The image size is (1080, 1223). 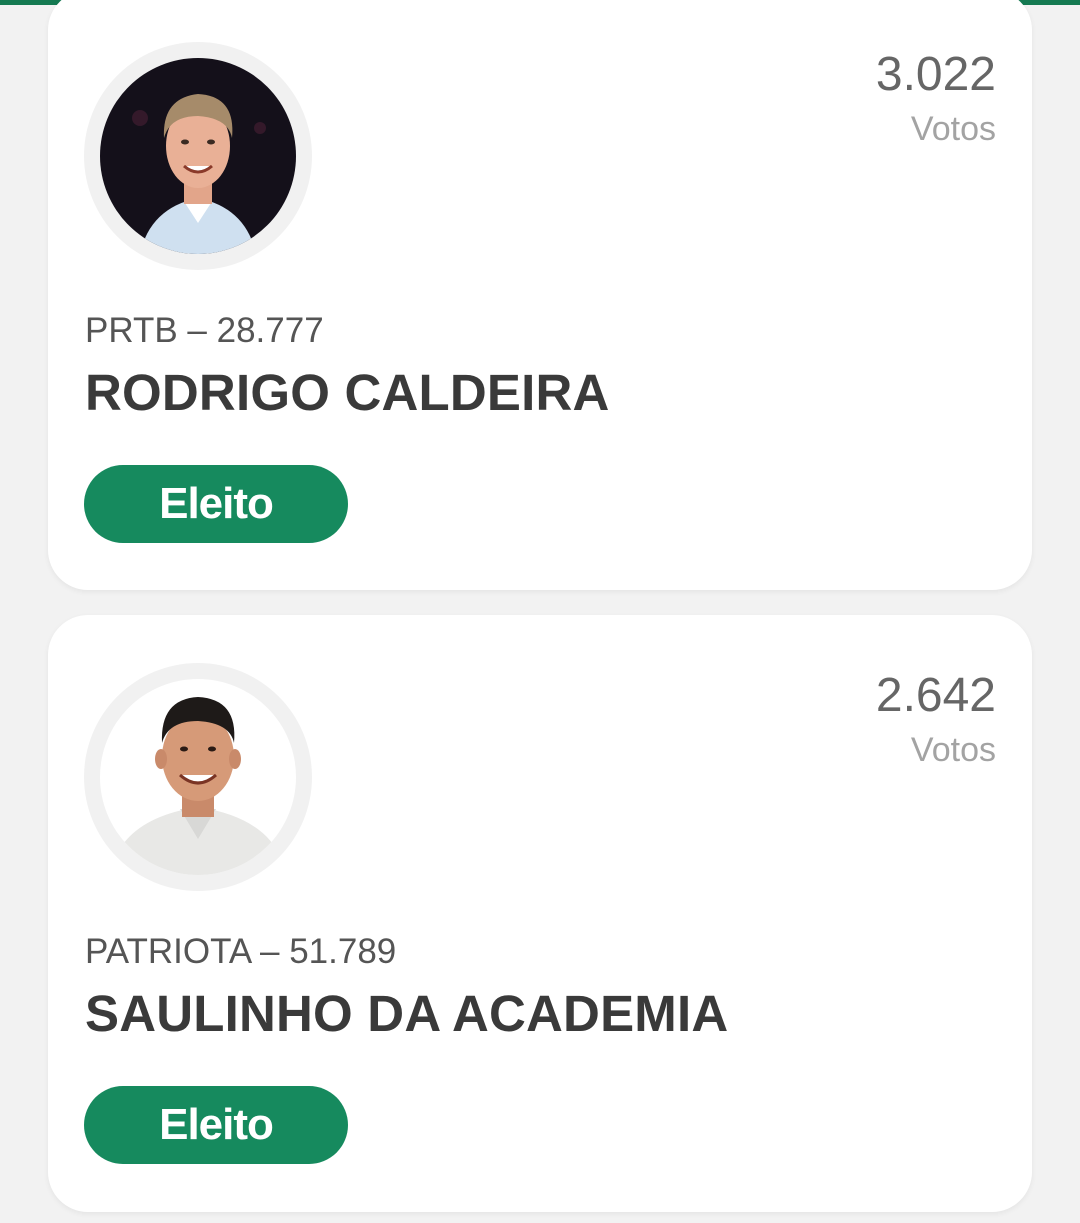 I want to click on candidate-name: RODRIGO CALDEIRA, so click(x=347, y=392).